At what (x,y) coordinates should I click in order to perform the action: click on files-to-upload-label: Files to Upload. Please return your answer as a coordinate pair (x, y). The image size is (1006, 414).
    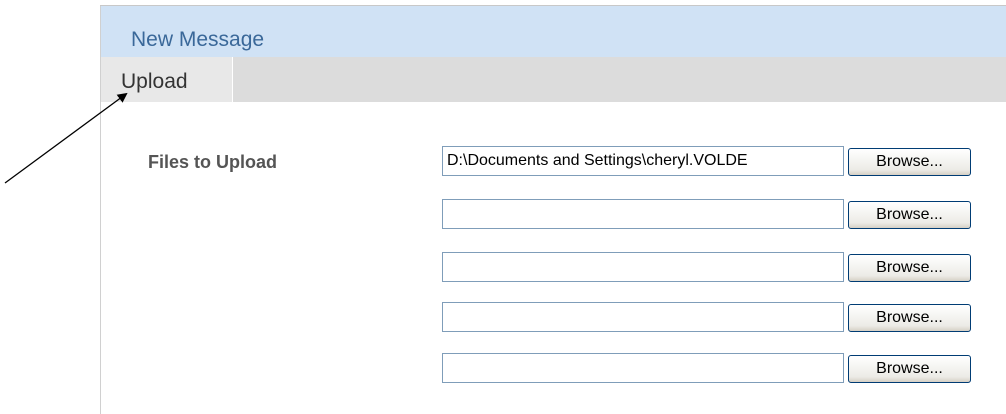
    Looking at the image, I should click on (213, 162).